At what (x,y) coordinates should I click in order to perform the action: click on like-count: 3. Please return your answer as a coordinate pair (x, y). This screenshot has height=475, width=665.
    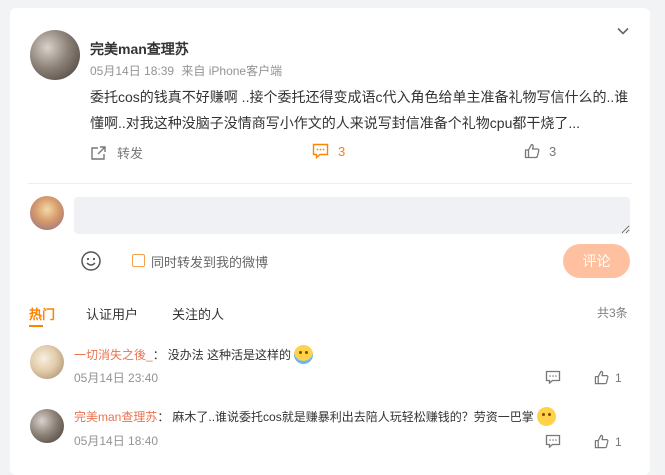
    Looking at the image, I should click on (553, 151).